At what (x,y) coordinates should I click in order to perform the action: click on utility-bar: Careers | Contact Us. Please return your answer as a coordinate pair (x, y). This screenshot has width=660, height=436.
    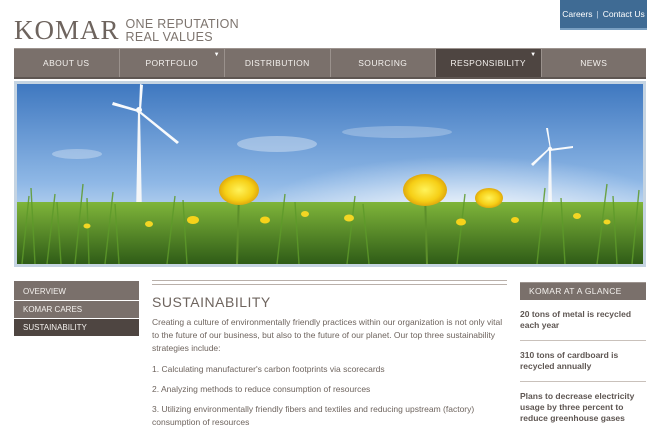
    Looking at the image, I should click on (603, 15).